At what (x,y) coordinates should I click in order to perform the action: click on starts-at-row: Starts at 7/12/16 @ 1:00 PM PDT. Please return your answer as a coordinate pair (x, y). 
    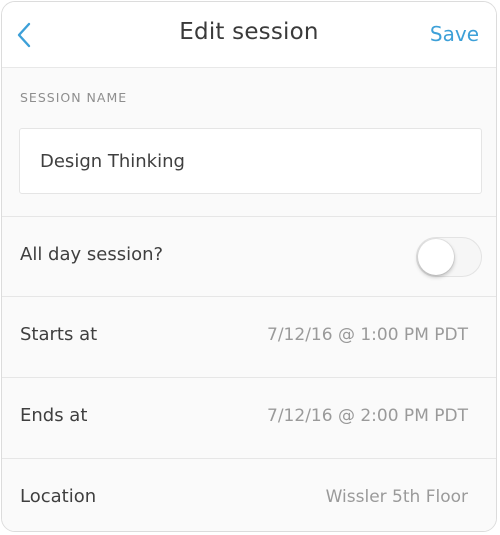
    Looking at the image, I should click on (249, 336).